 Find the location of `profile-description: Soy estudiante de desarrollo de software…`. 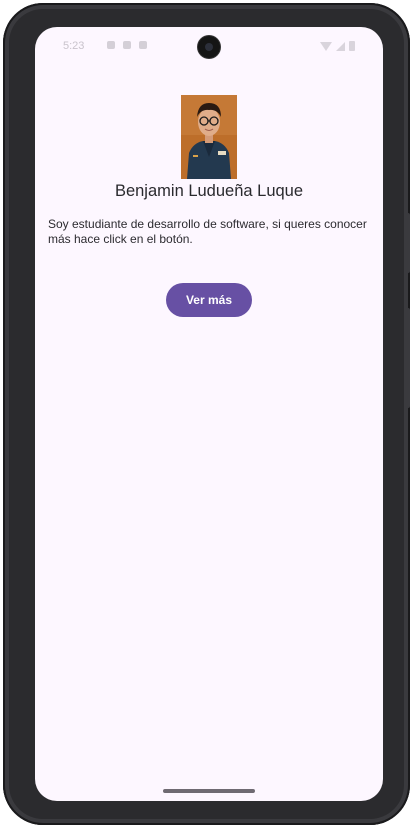

profile-description: Soy estudiante de desarrollo de software… is located at coordinates (207, 231).